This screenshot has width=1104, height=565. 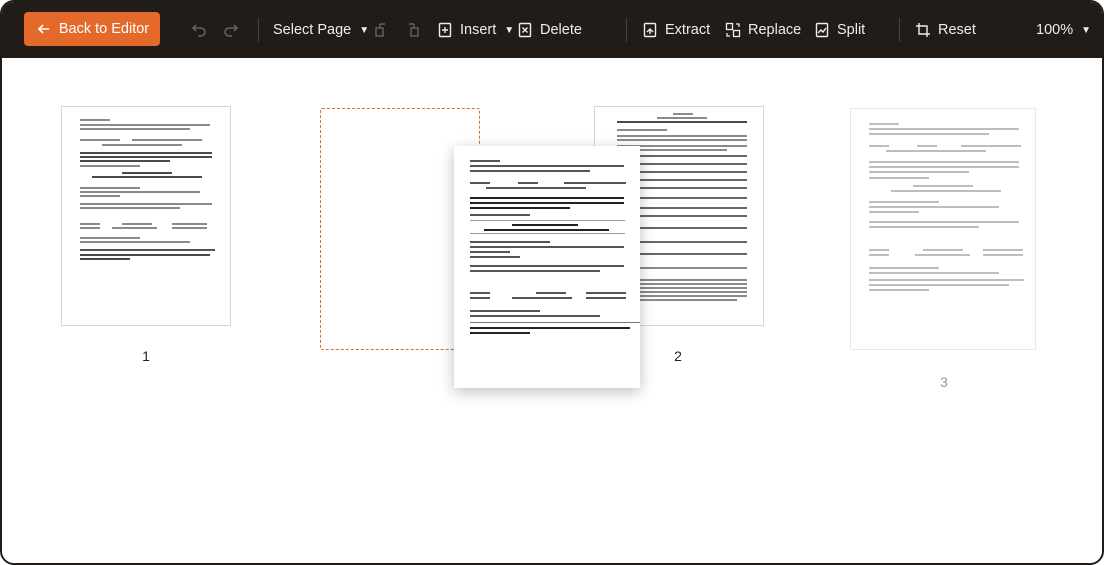 I want to click on split-button: Split, so click(x=839, y=30).